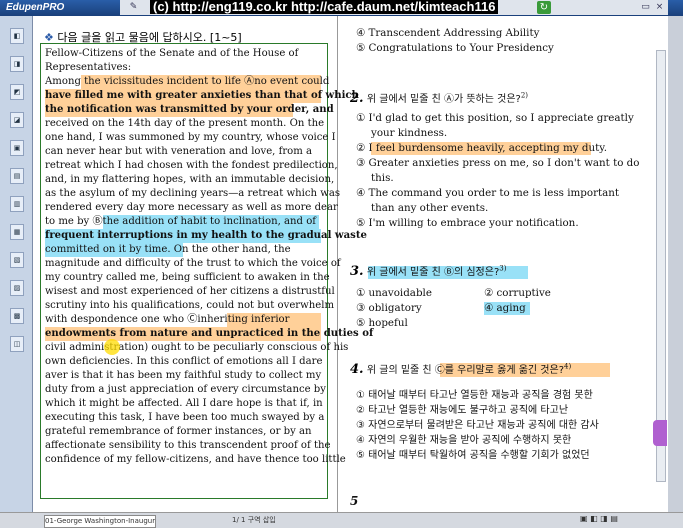  What do you see at coordinates (448, 33) in the screenshot?
I see `q1-option-4: ④ Transcendent Addressing Ability` at bounding box center [448, 33].